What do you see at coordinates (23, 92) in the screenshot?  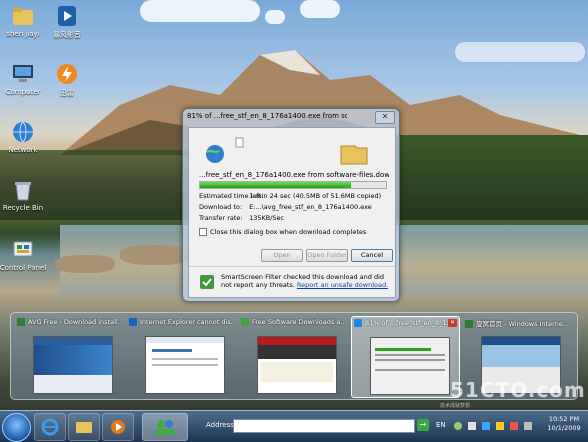 I see `desktop-icon-label: Computer` at bounding box center [23, 92].